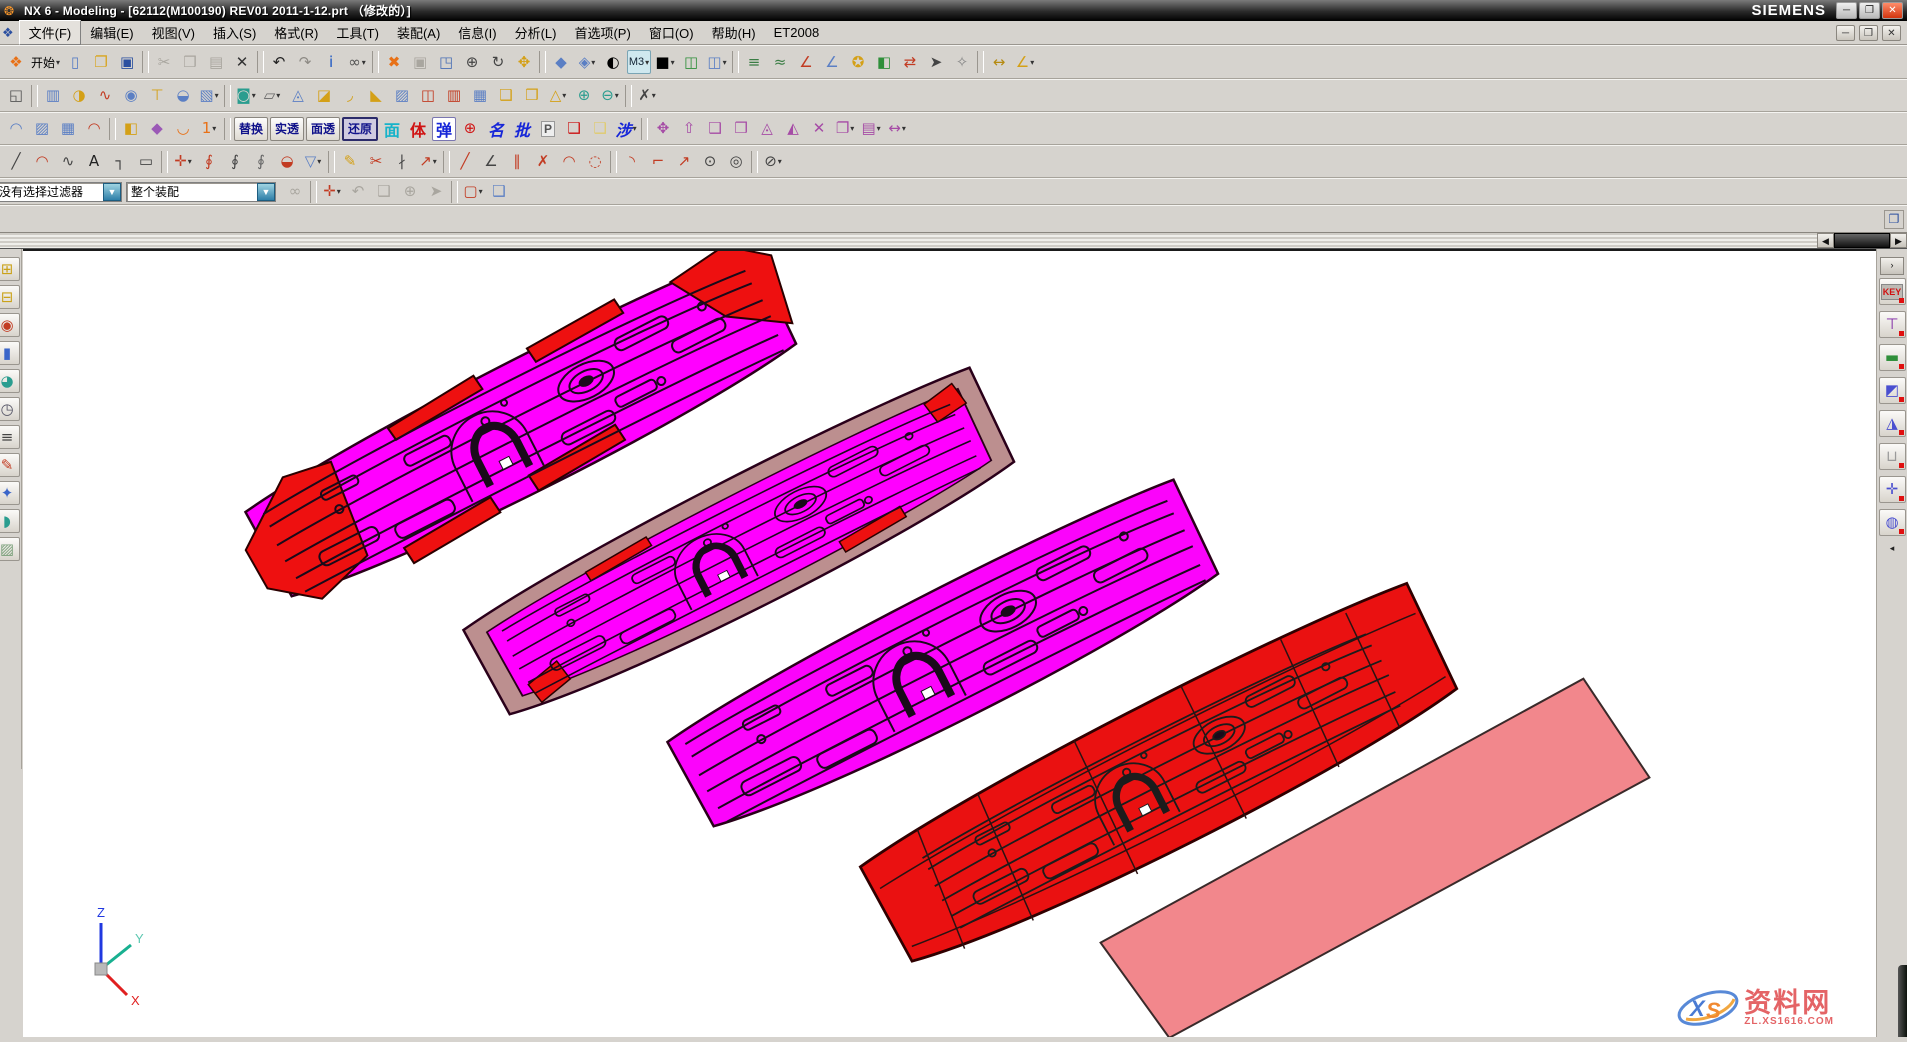 The width and height of the screenshot is (1907, 1042). Describe the element at coordinates (10, 521) in the screenshot. I see `roles-people-icon: ◗` at that location.